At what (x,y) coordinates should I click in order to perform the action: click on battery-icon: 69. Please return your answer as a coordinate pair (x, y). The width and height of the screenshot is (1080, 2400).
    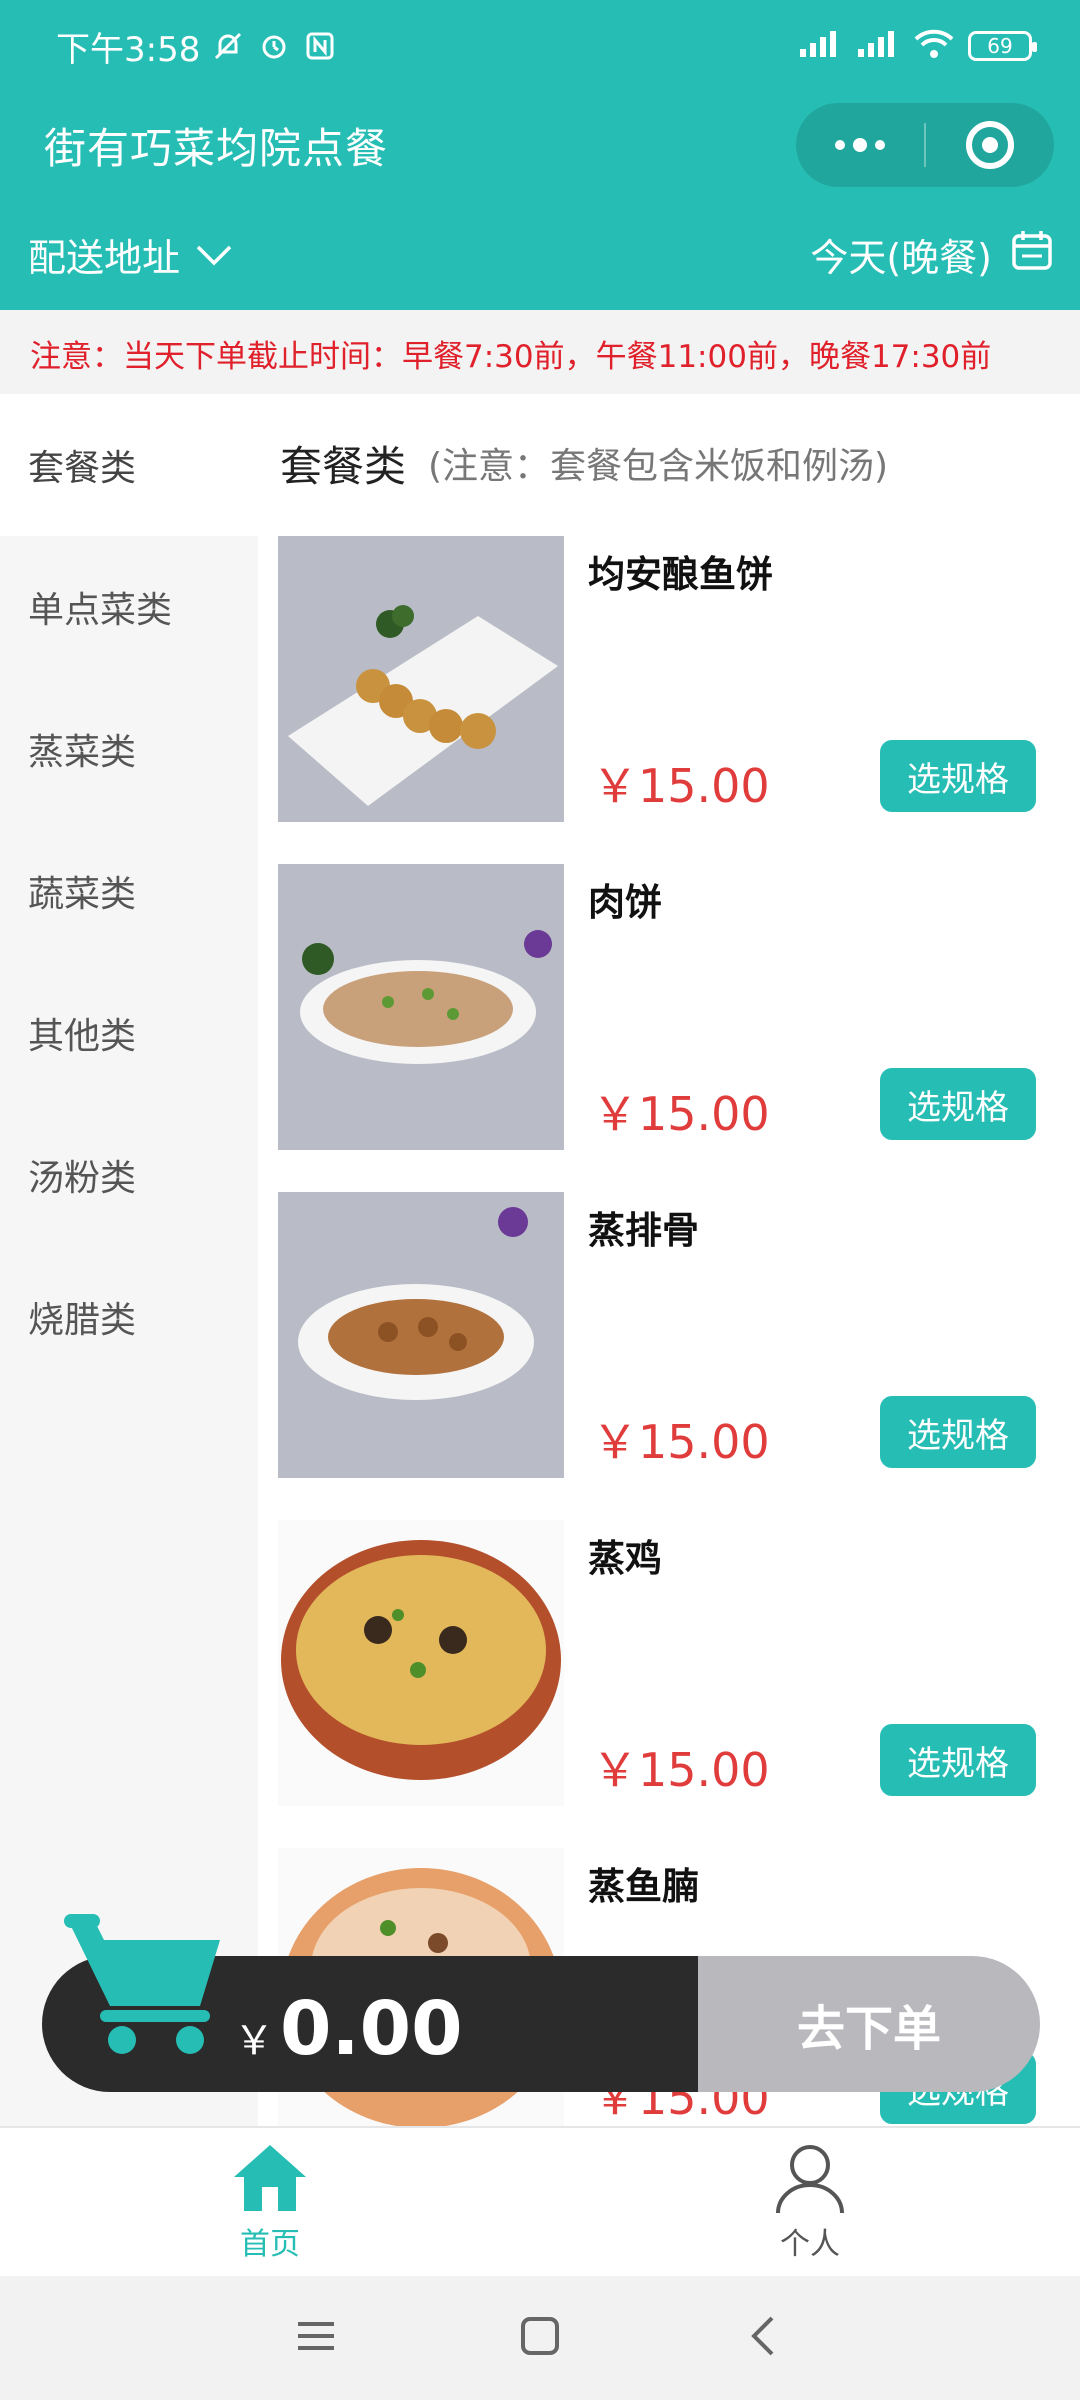
    Looking at the image, I should click on (1002, 46).